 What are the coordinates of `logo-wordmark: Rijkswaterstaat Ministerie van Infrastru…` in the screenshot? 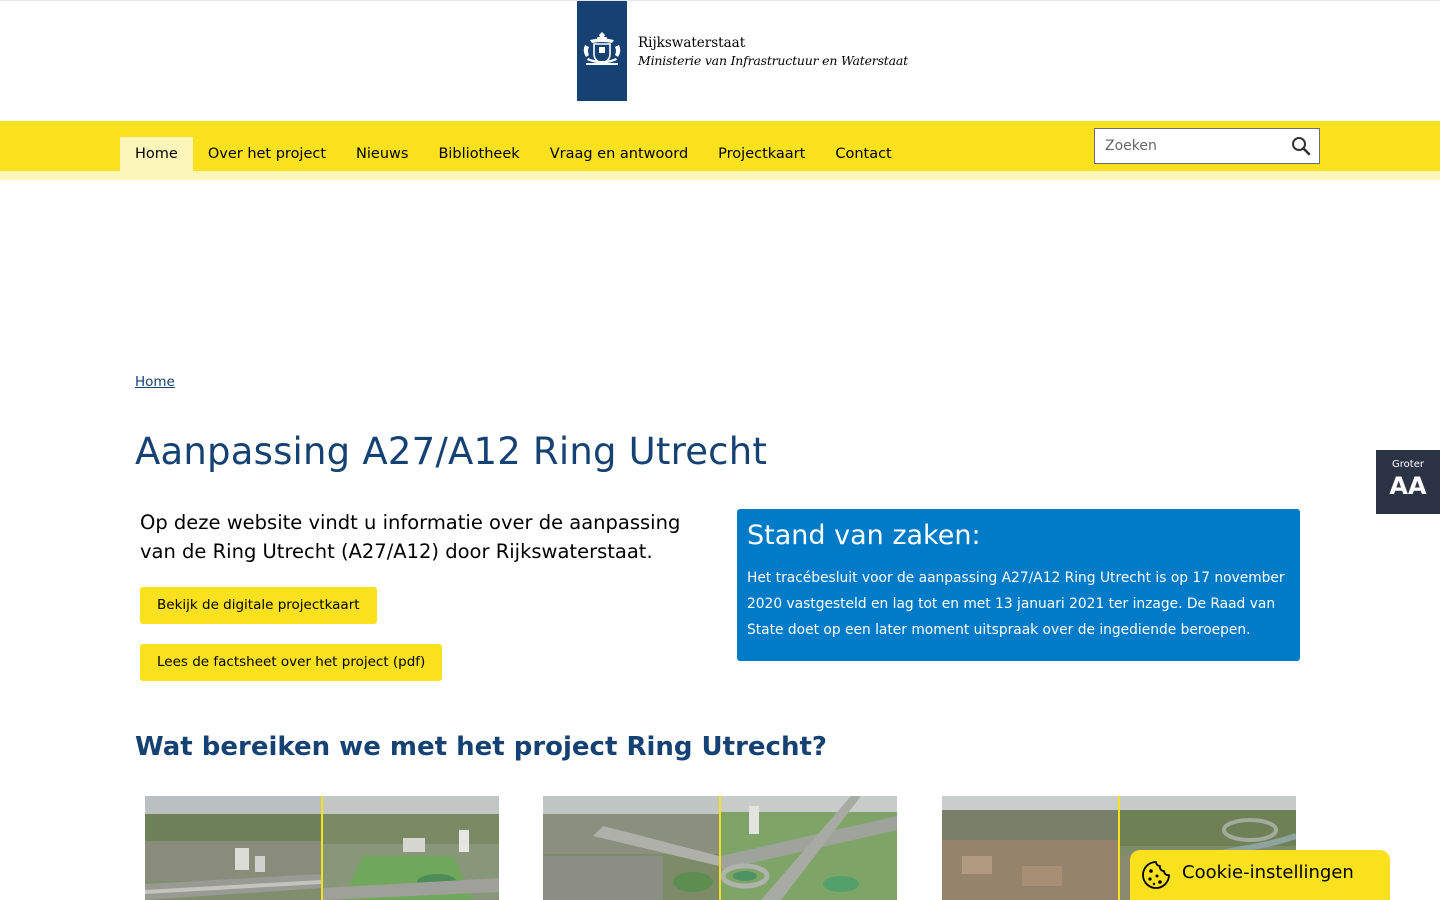 It's located at (773, 51).